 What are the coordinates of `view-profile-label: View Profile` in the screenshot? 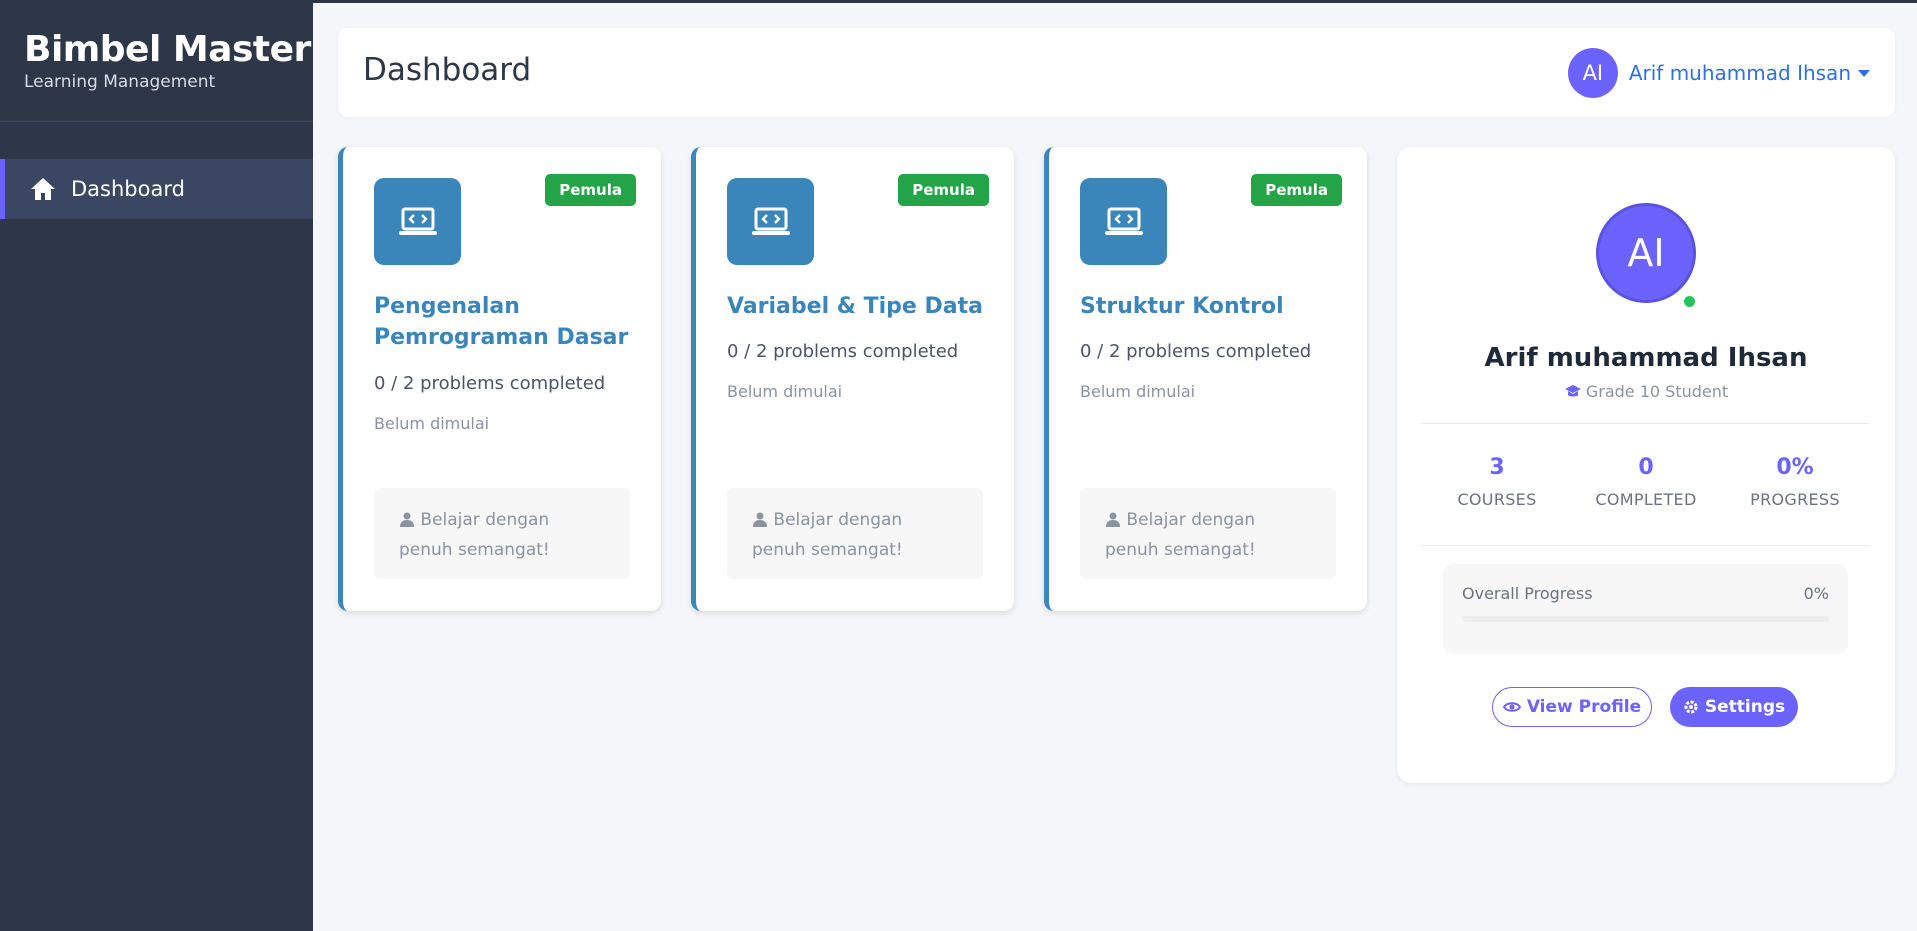 It's located at (1584, 707).